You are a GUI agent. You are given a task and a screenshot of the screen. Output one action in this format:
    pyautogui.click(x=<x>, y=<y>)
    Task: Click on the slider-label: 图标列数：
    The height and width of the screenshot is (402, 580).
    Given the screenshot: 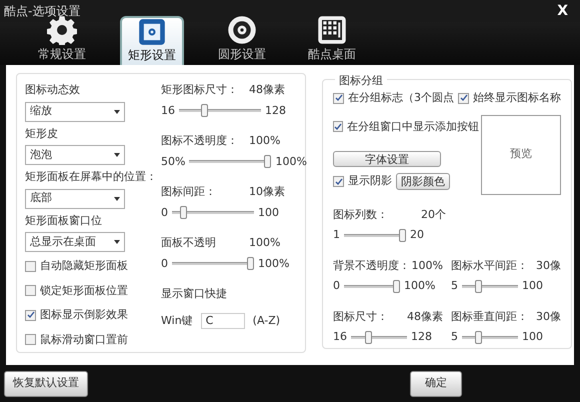 What is the action you would take?
    pyautogui.click(x=361, y=214)
    